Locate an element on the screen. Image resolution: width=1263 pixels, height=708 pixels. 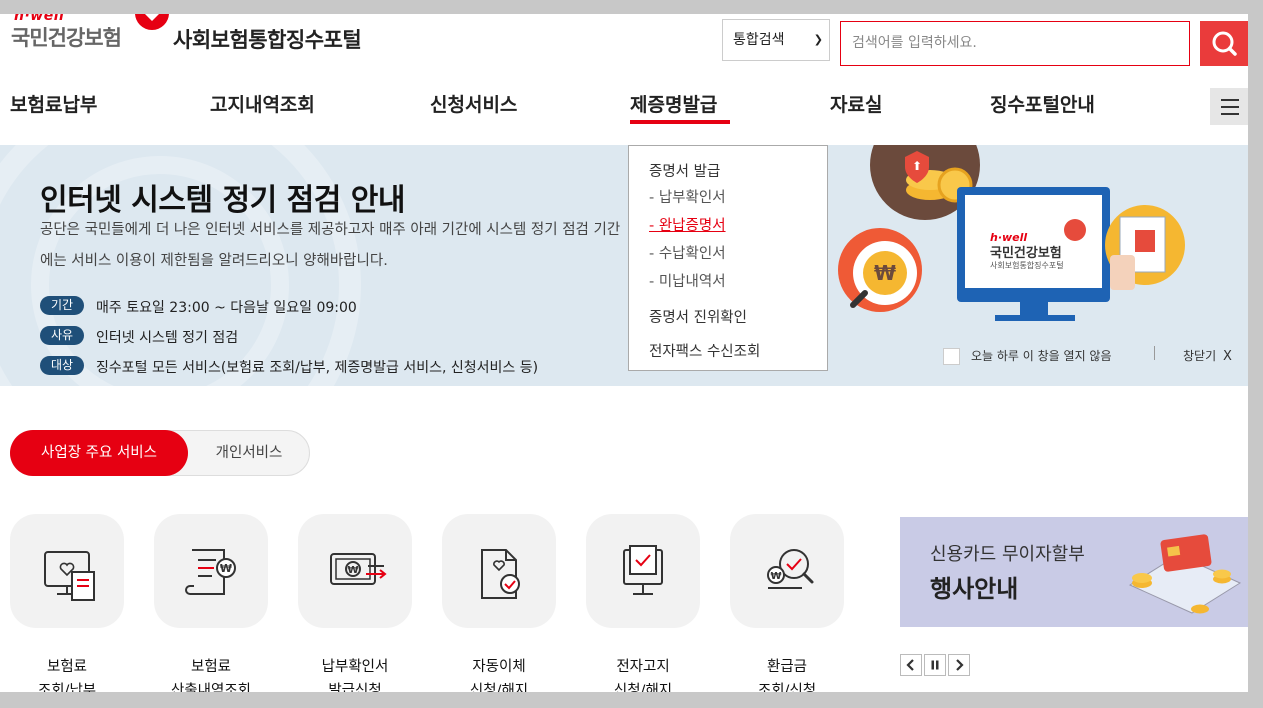
badge-period: 기간 is located at coordinates (62, 305).